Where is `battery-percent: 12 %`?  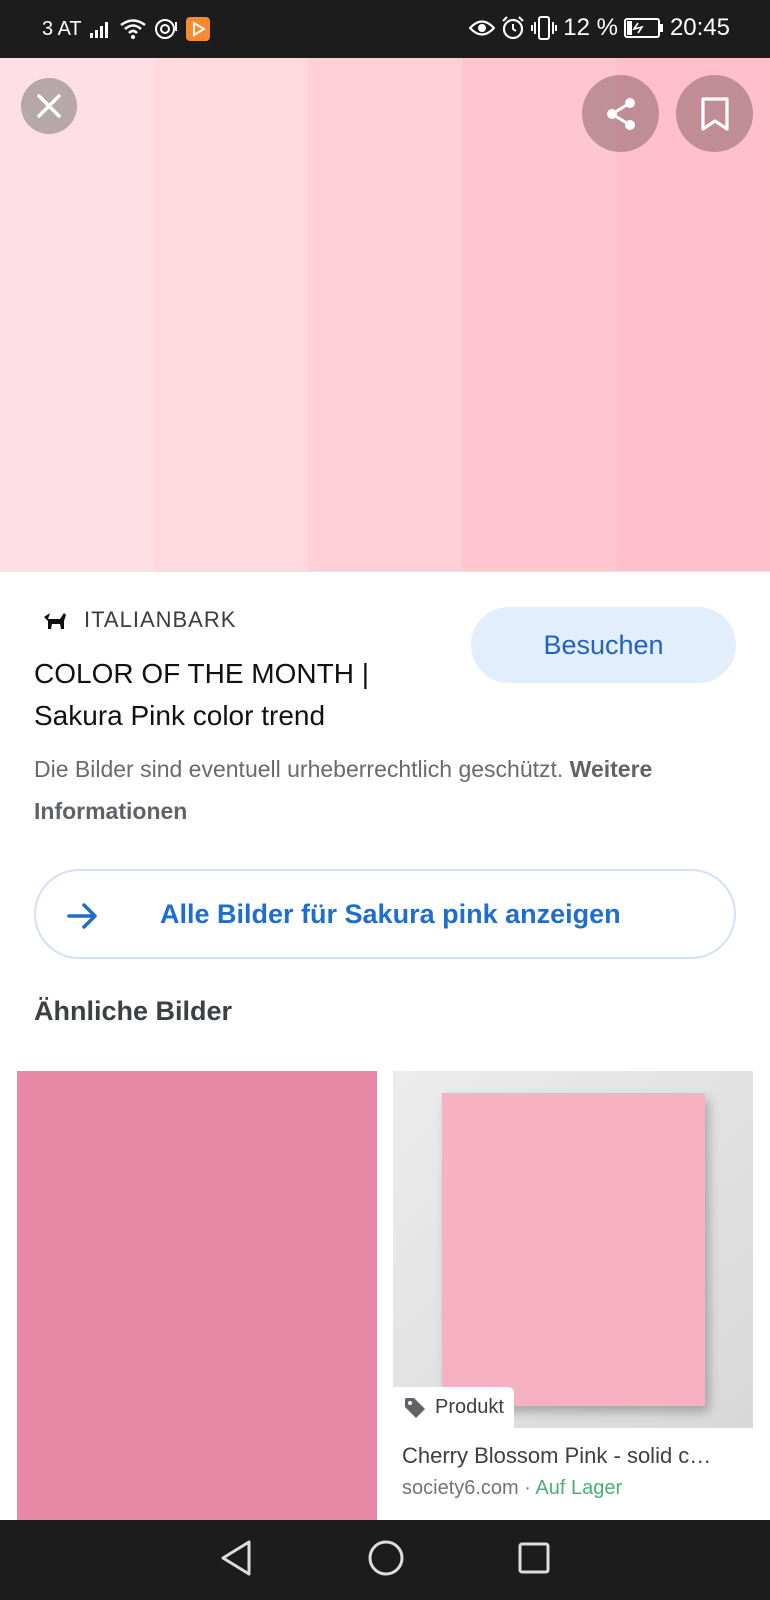
battery-percent: 12 % is located at coordinates (590, 27).